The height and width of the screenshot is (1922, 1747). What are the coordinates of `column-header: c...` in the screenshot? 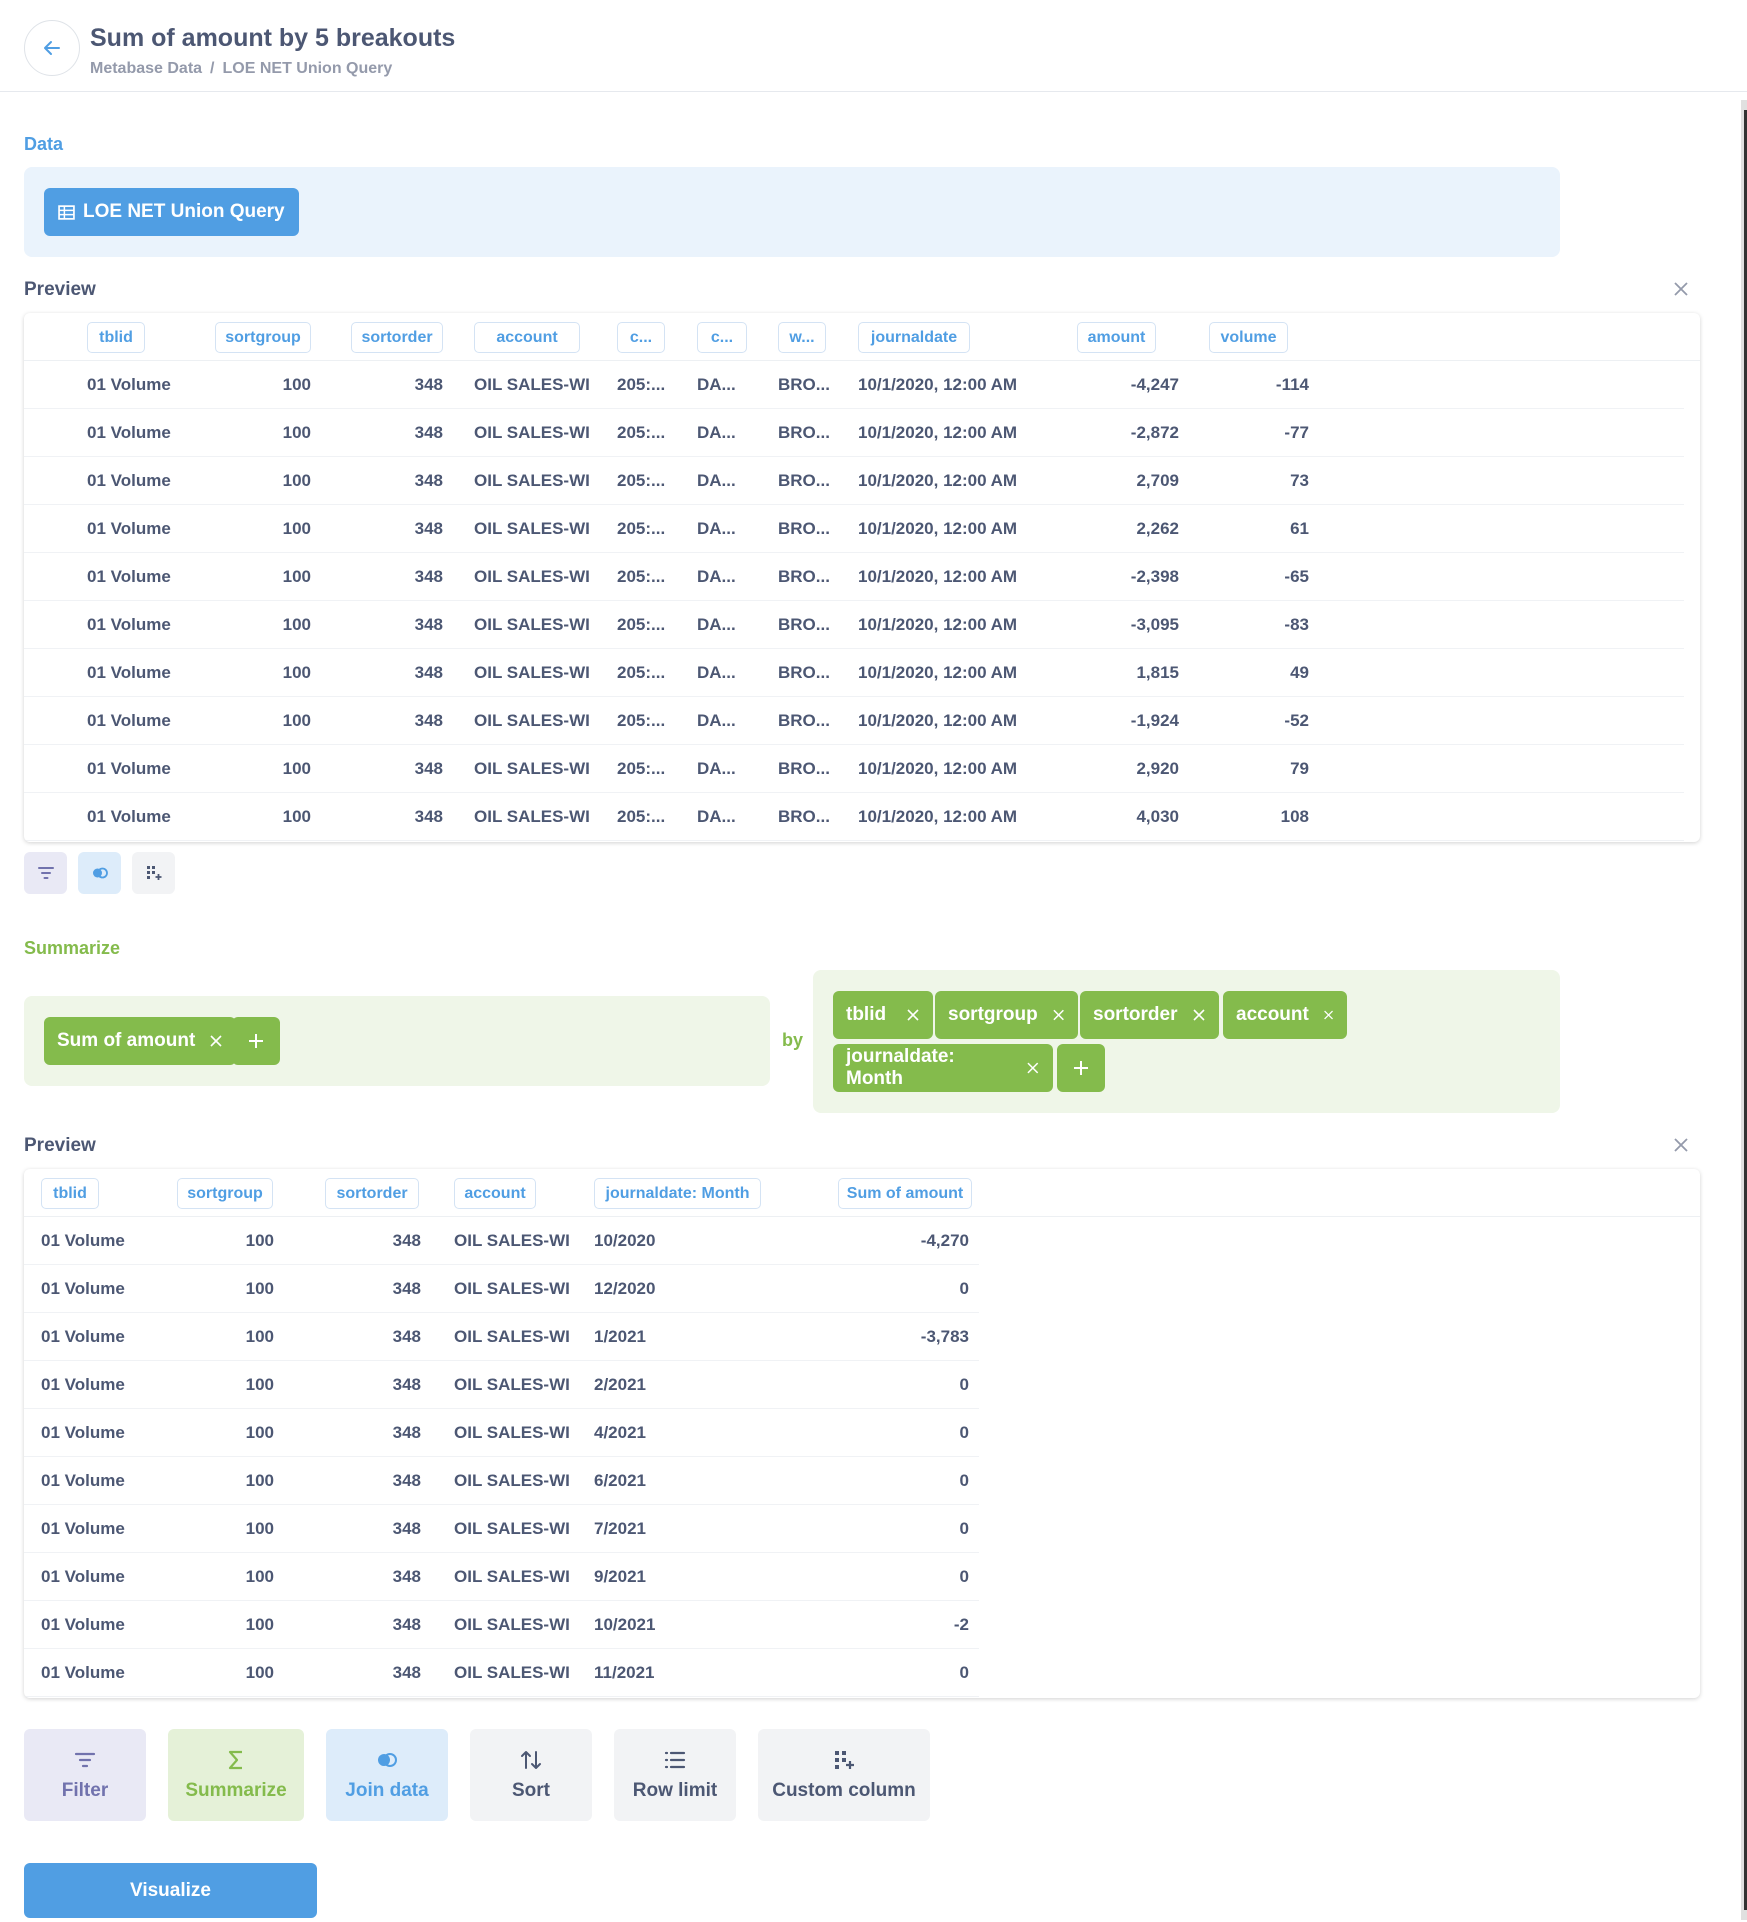 It's located at (641, 337).